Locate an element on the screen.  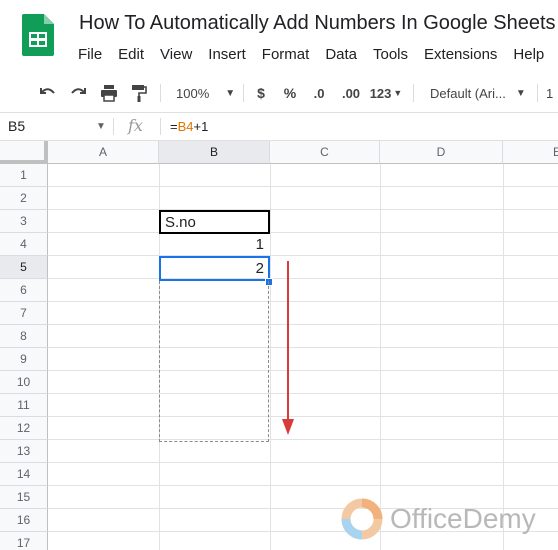
row-header-label: 14 is located at coordinates (23, 474).